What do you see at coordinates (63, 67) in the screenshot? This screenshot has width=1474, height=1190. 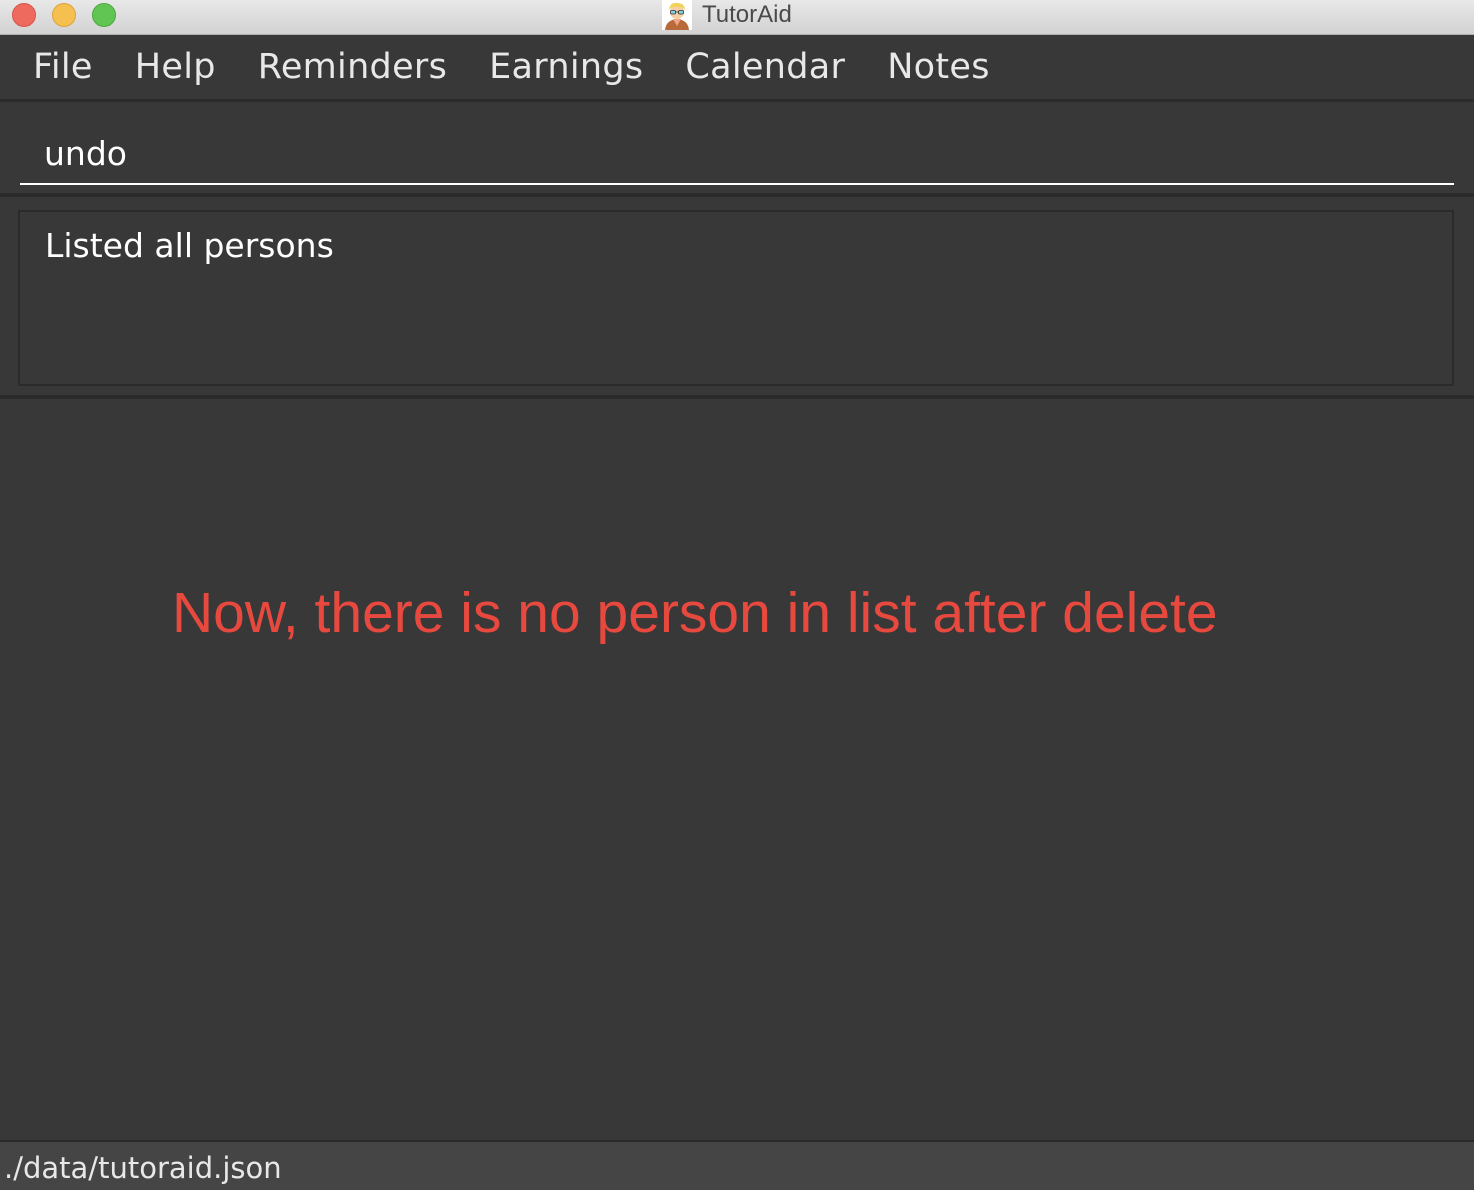 I see `menu-file: File` at bounding box center [63, 67].